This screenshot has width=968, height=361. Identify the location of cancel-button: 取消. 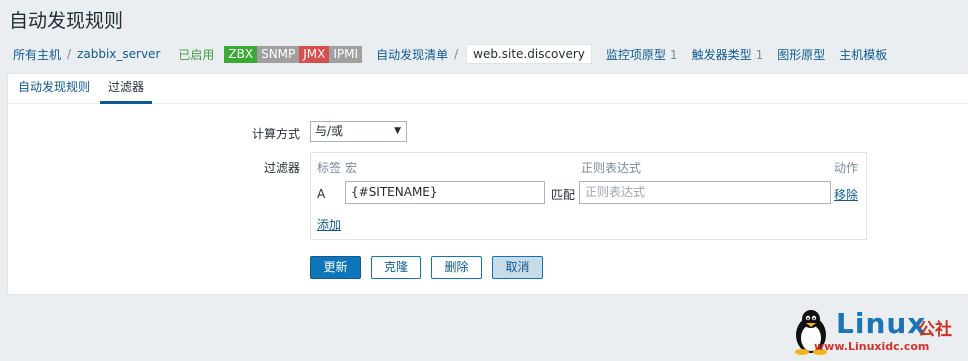
(517, 267).